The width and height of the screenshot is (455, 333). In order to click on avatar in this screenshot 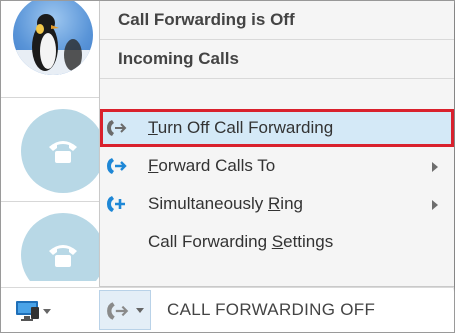, I will do `click(53, 38)`.